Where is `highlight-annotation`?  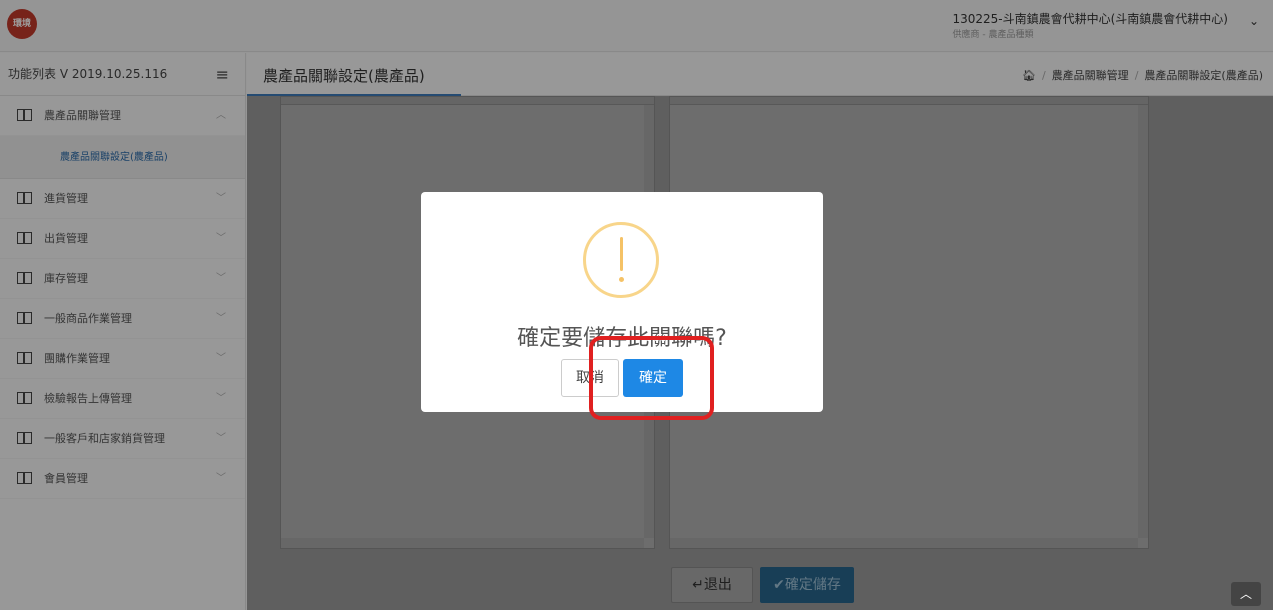 highlight-annotation is located at coordinates (651, 378).